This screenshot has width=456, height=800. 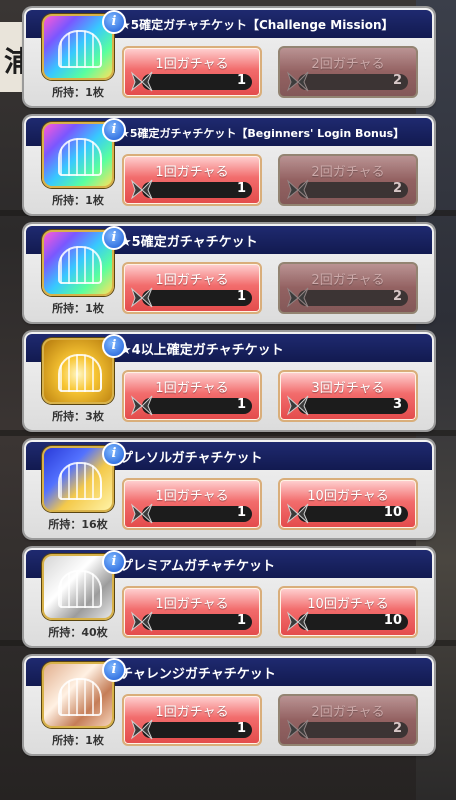 What do you see at coordinates (78, 632) in the screenshot?
I see `owned-count: 所持：40枚` at bounding box center [78, 632].